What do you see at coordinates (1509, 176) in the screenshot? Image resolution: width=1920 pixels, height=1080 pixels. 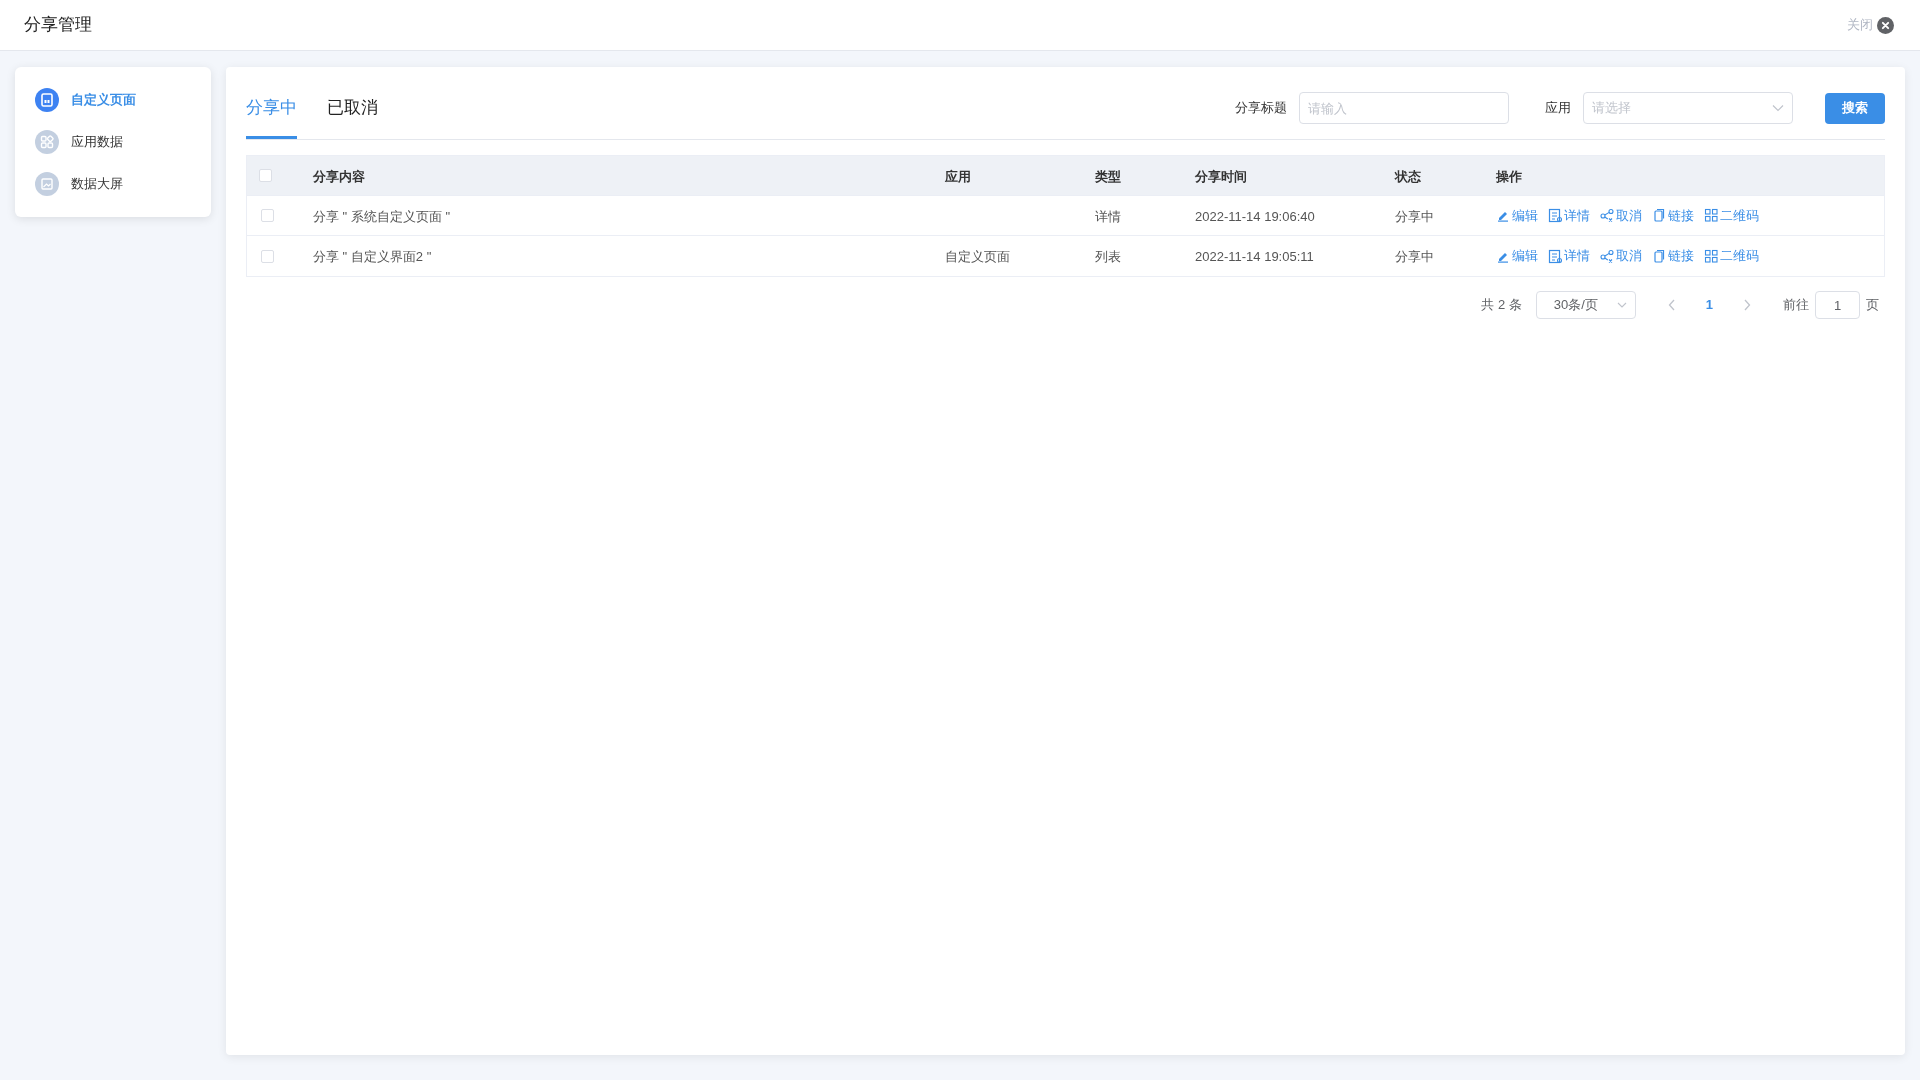 I see `column-header: 操作` at bounding box center [1509, 176].